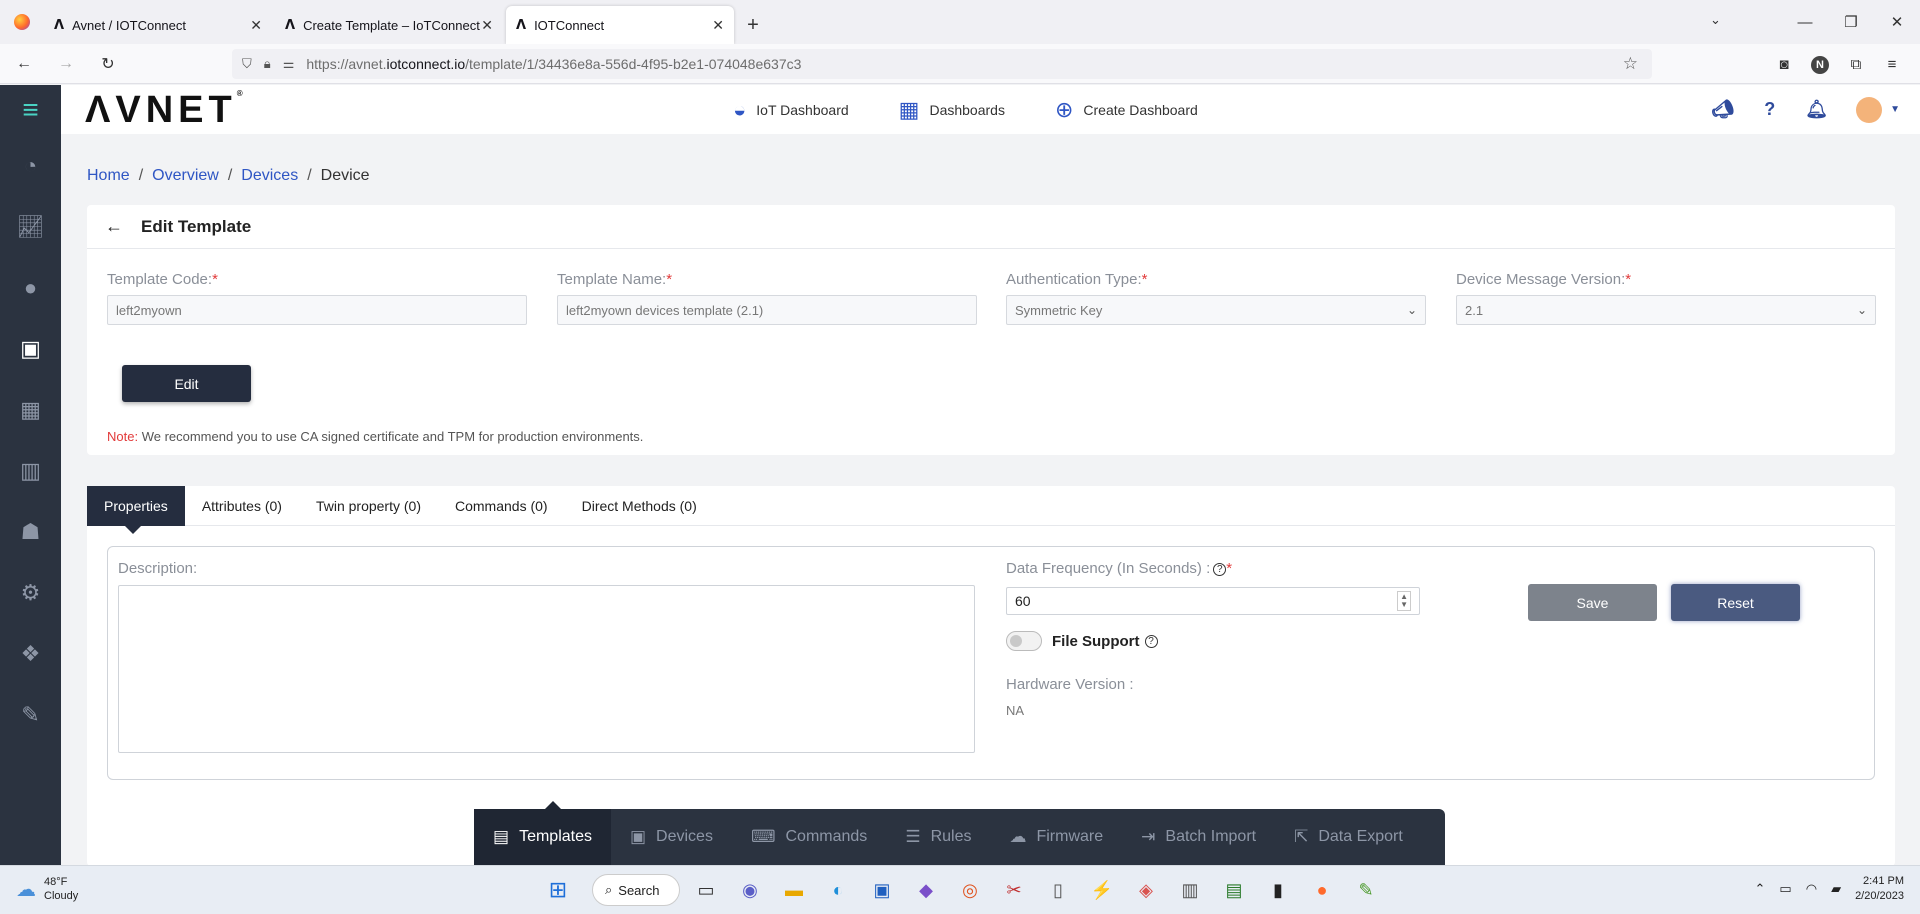 This screenshot has height=914, width=1920. Describe the element at coordinates (1058, 890) in the screenshot. I see `notepad-icon: ▯` at that location.